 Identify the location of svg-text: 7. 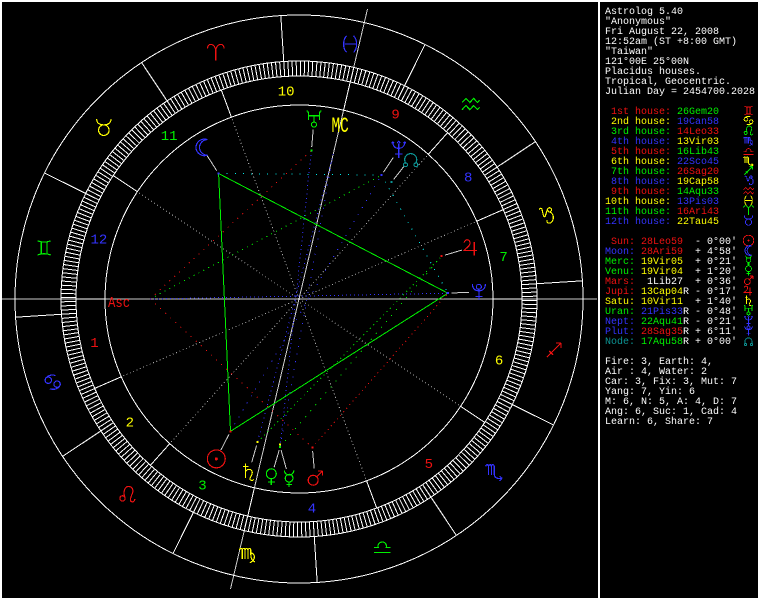
(503, 258).